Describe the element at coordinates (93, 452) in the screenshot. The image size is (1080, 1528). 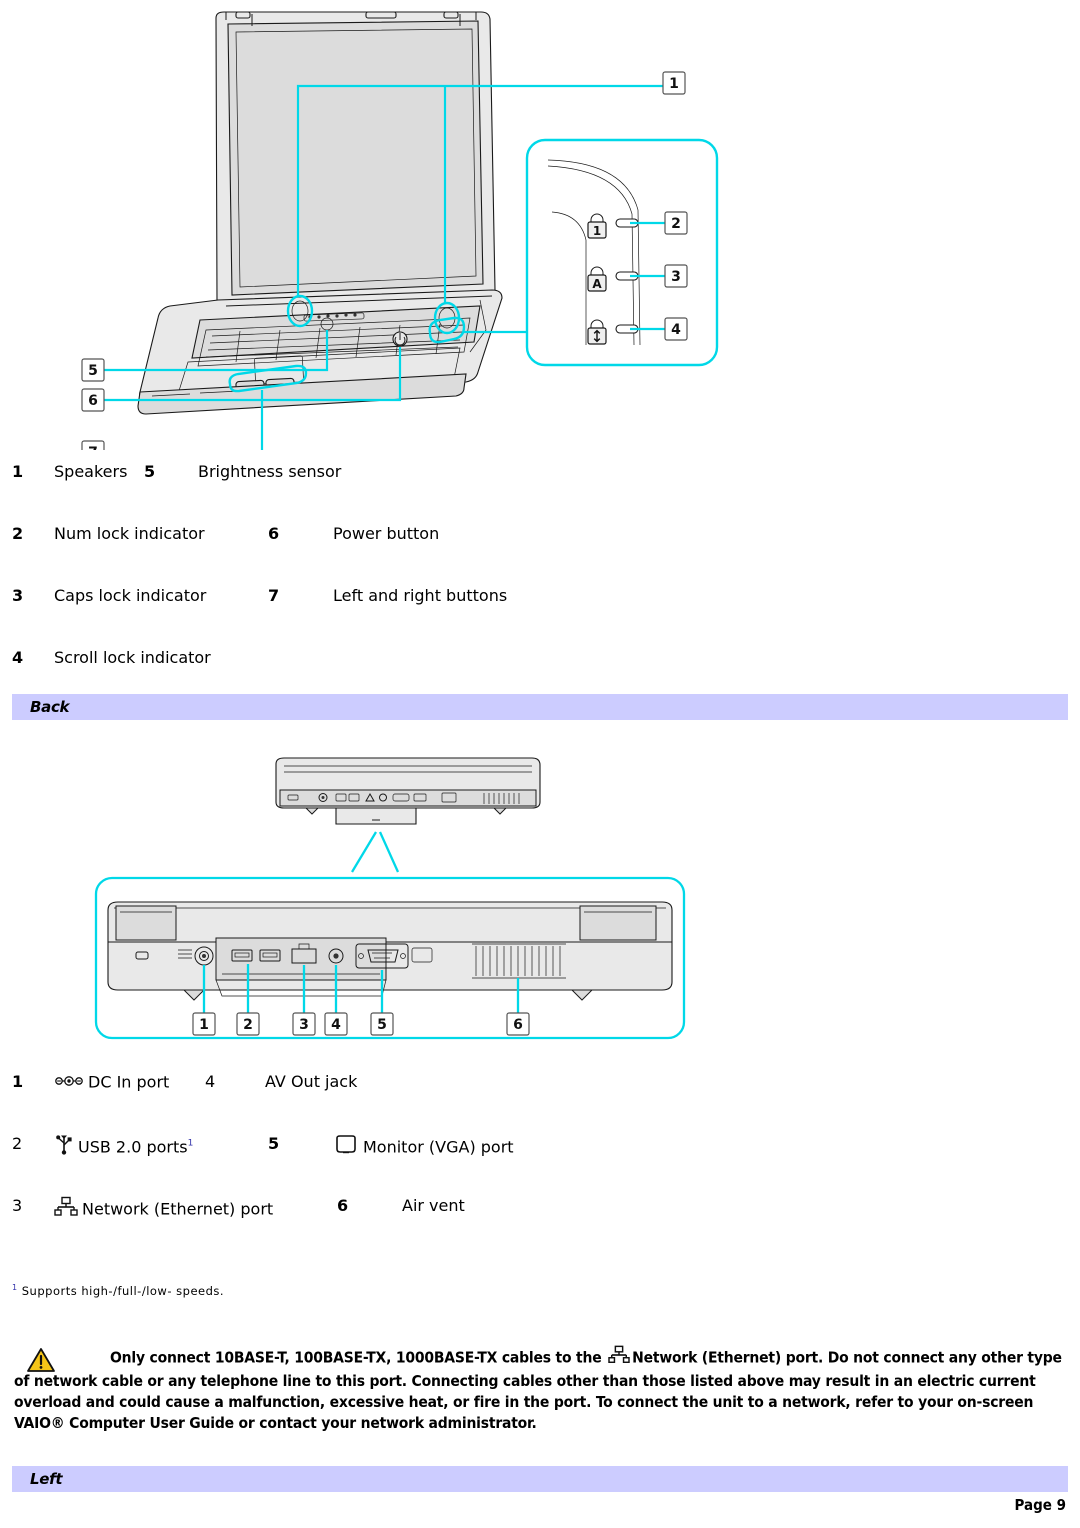
I see `callout-7: 7` at that location.